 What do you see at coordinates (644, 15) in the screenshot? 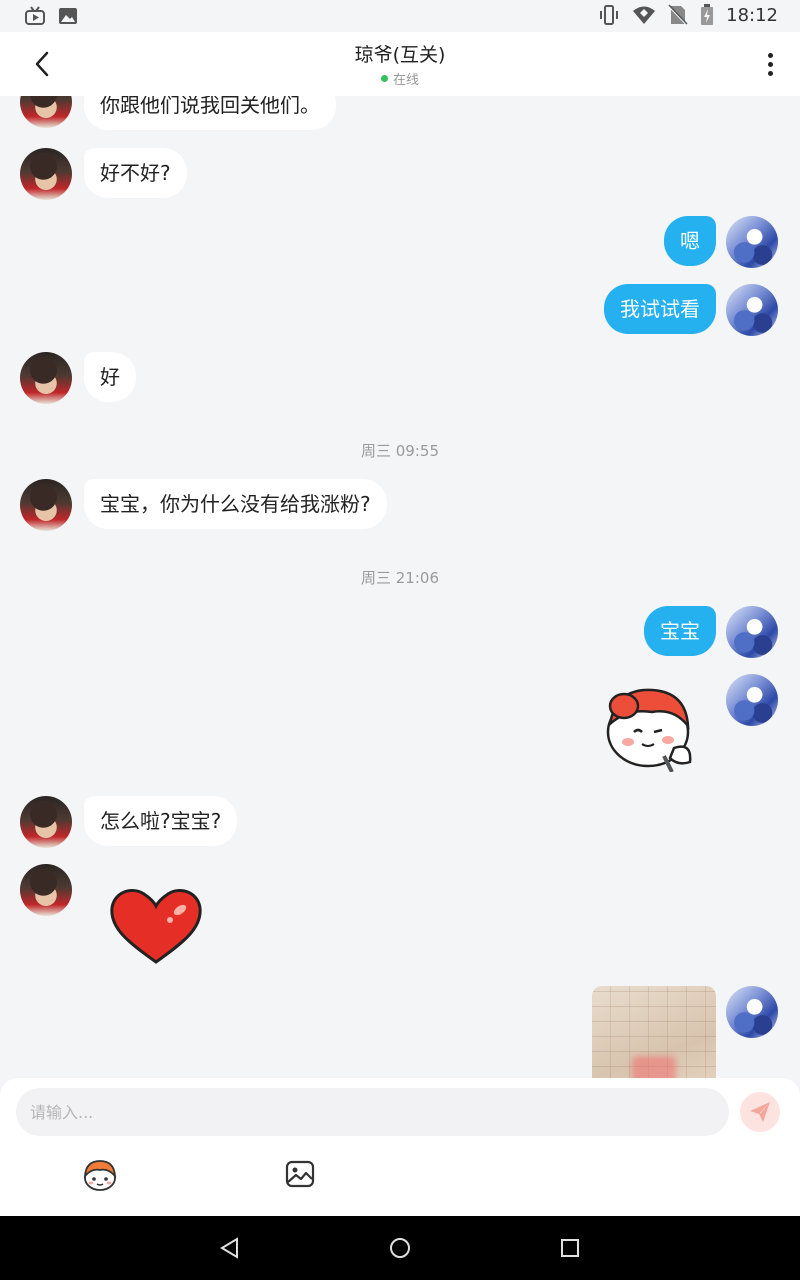
I see `wifi-icon` at bounding box center [644, 15].